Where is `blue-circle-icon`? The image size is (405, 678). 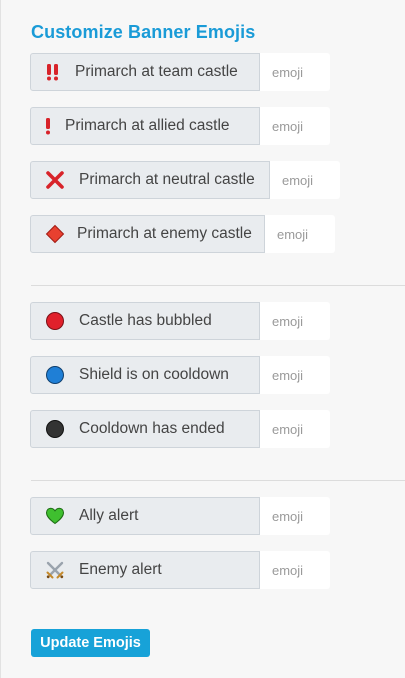
blue-circle-icon is located at coordinates (55, 375).